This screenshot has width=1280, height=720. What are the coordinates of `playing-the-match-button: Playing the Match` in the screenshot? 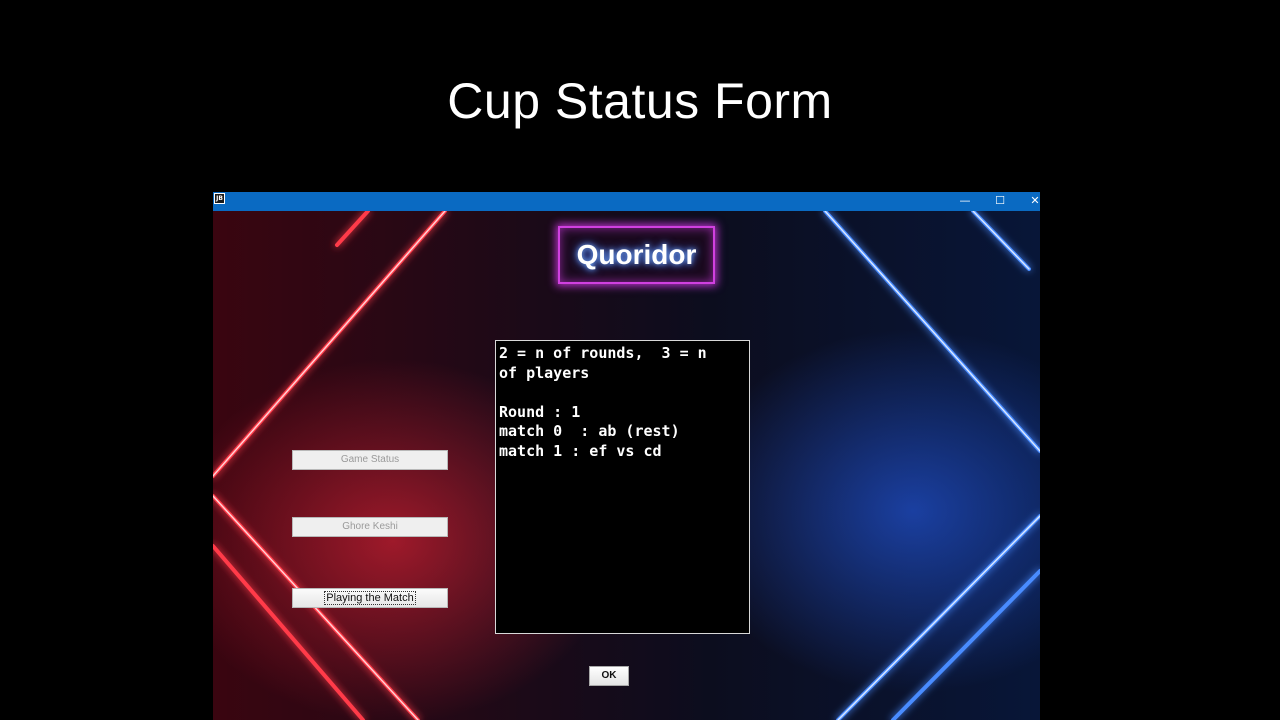 It's located at (370, 598).